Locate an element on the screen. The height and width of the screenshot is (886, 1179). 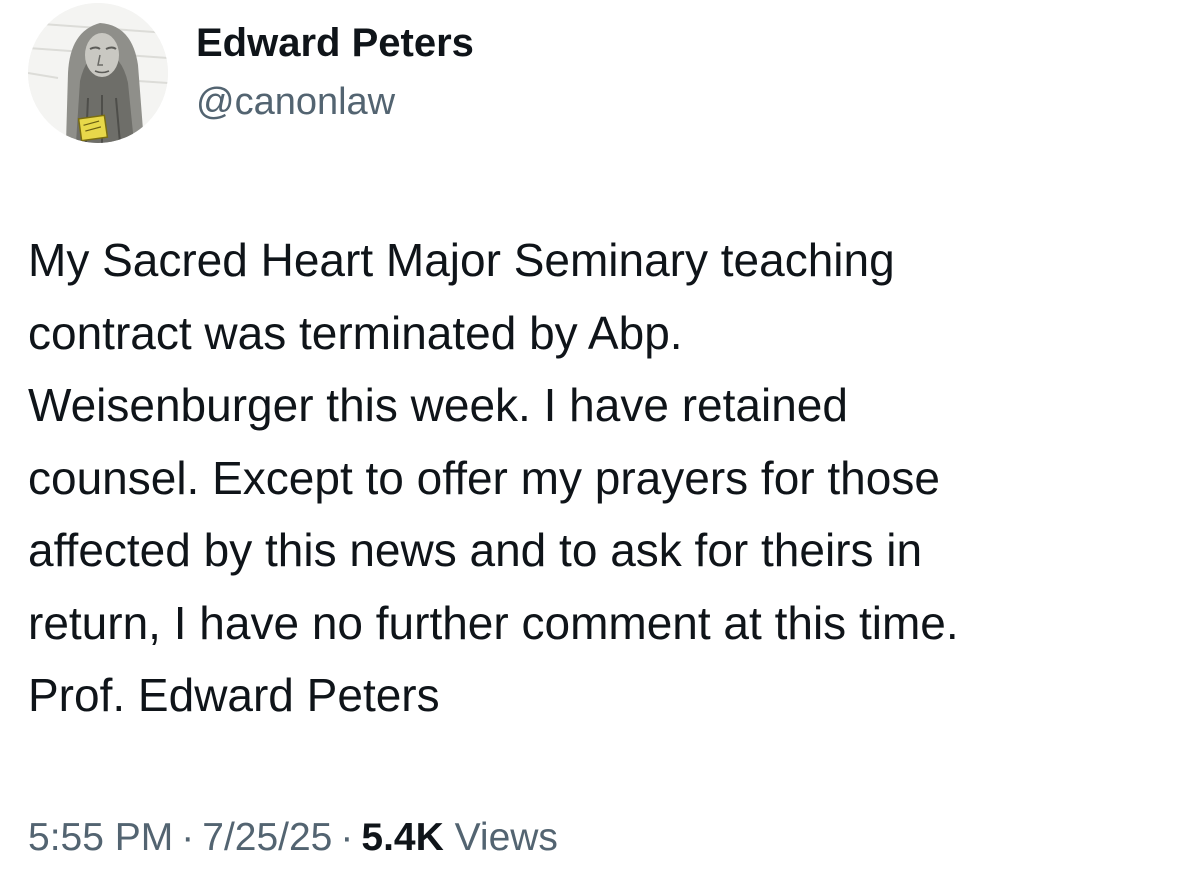
author-display-name: Edward Peters is located at coordinates (335, 43).